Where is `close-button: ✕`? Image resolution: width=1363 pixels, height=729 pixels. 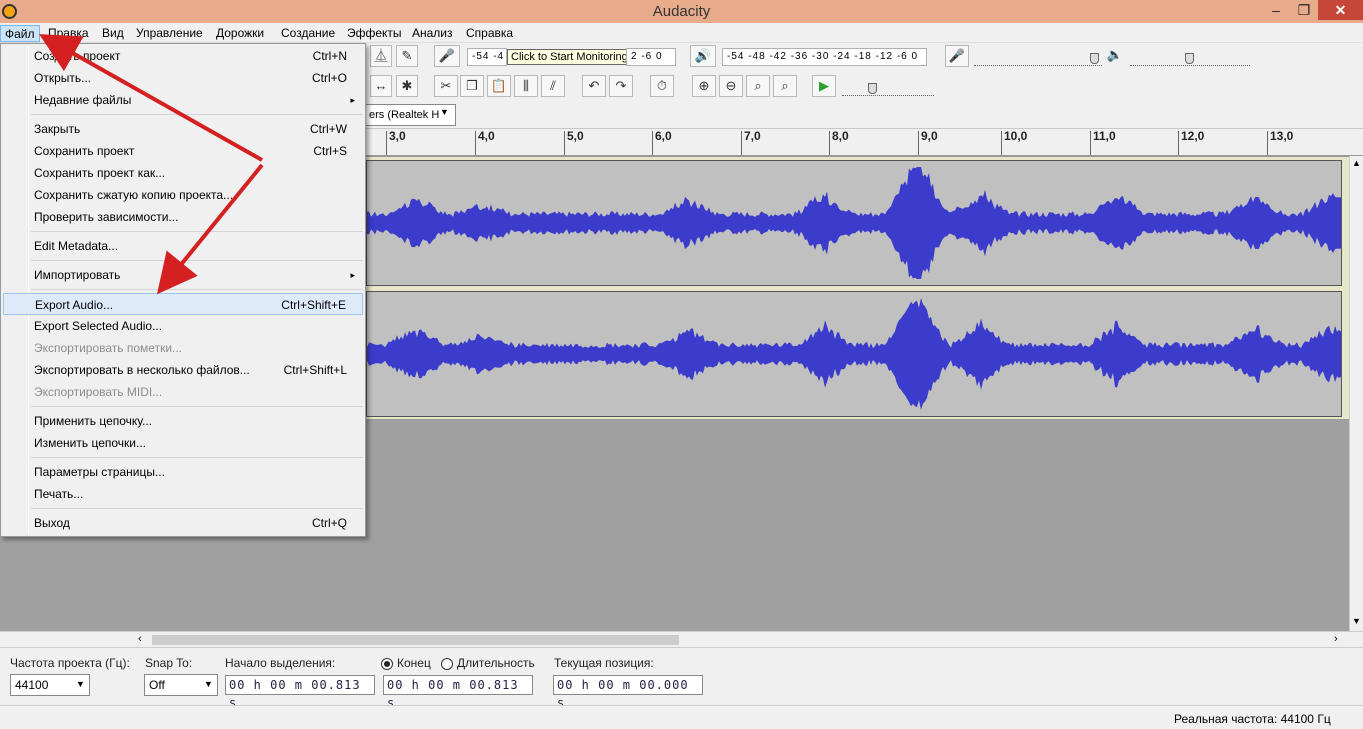
close-button: ✕ is located at coordinates (1340, 10).